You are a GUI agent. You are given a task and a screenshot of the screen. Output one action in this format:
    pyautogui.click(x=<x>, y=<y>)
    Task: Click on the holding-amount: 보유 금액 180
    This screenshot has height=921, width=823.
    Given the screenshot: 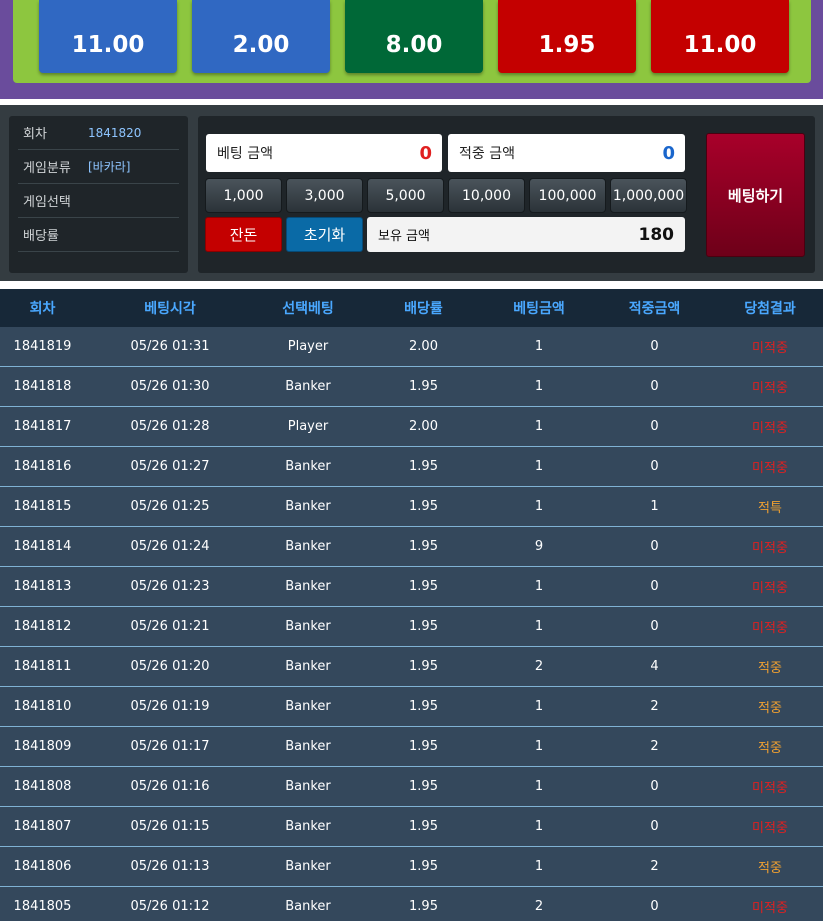 What is the action you would take?
    pyautogui.click(x=526, y=234)
    